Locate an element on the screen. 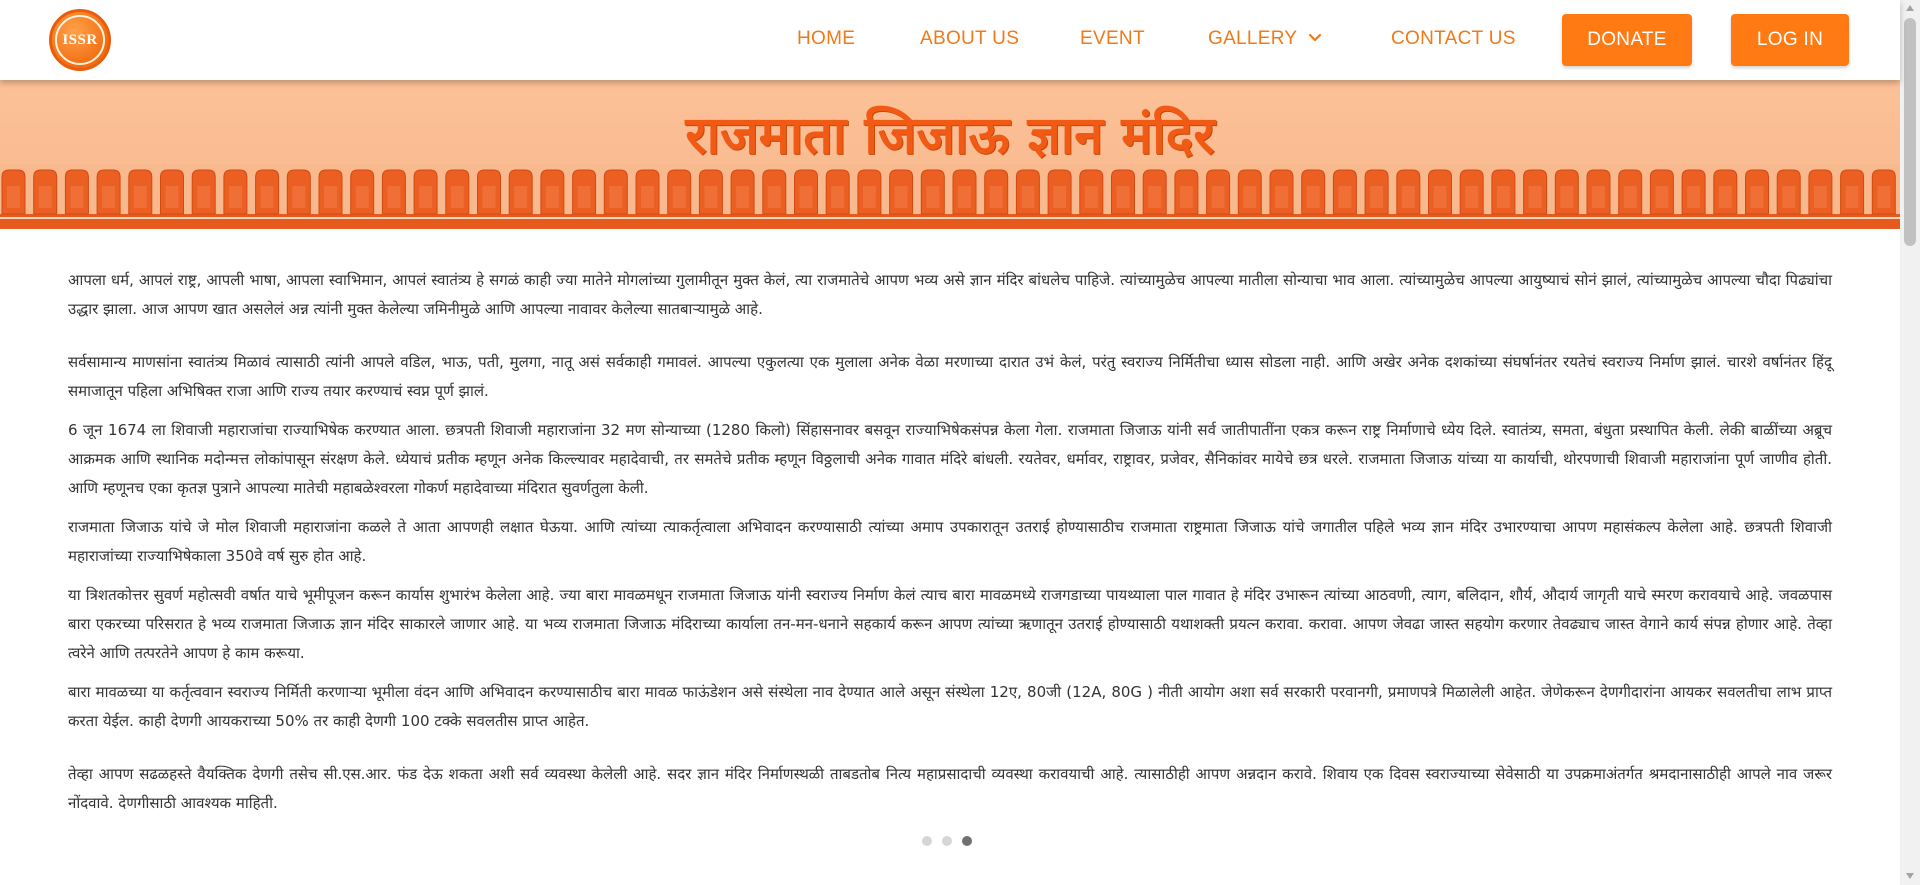 This screenshot has width=1920, height=885. vertical-scrollbar is located at coordinates (1910, 442).